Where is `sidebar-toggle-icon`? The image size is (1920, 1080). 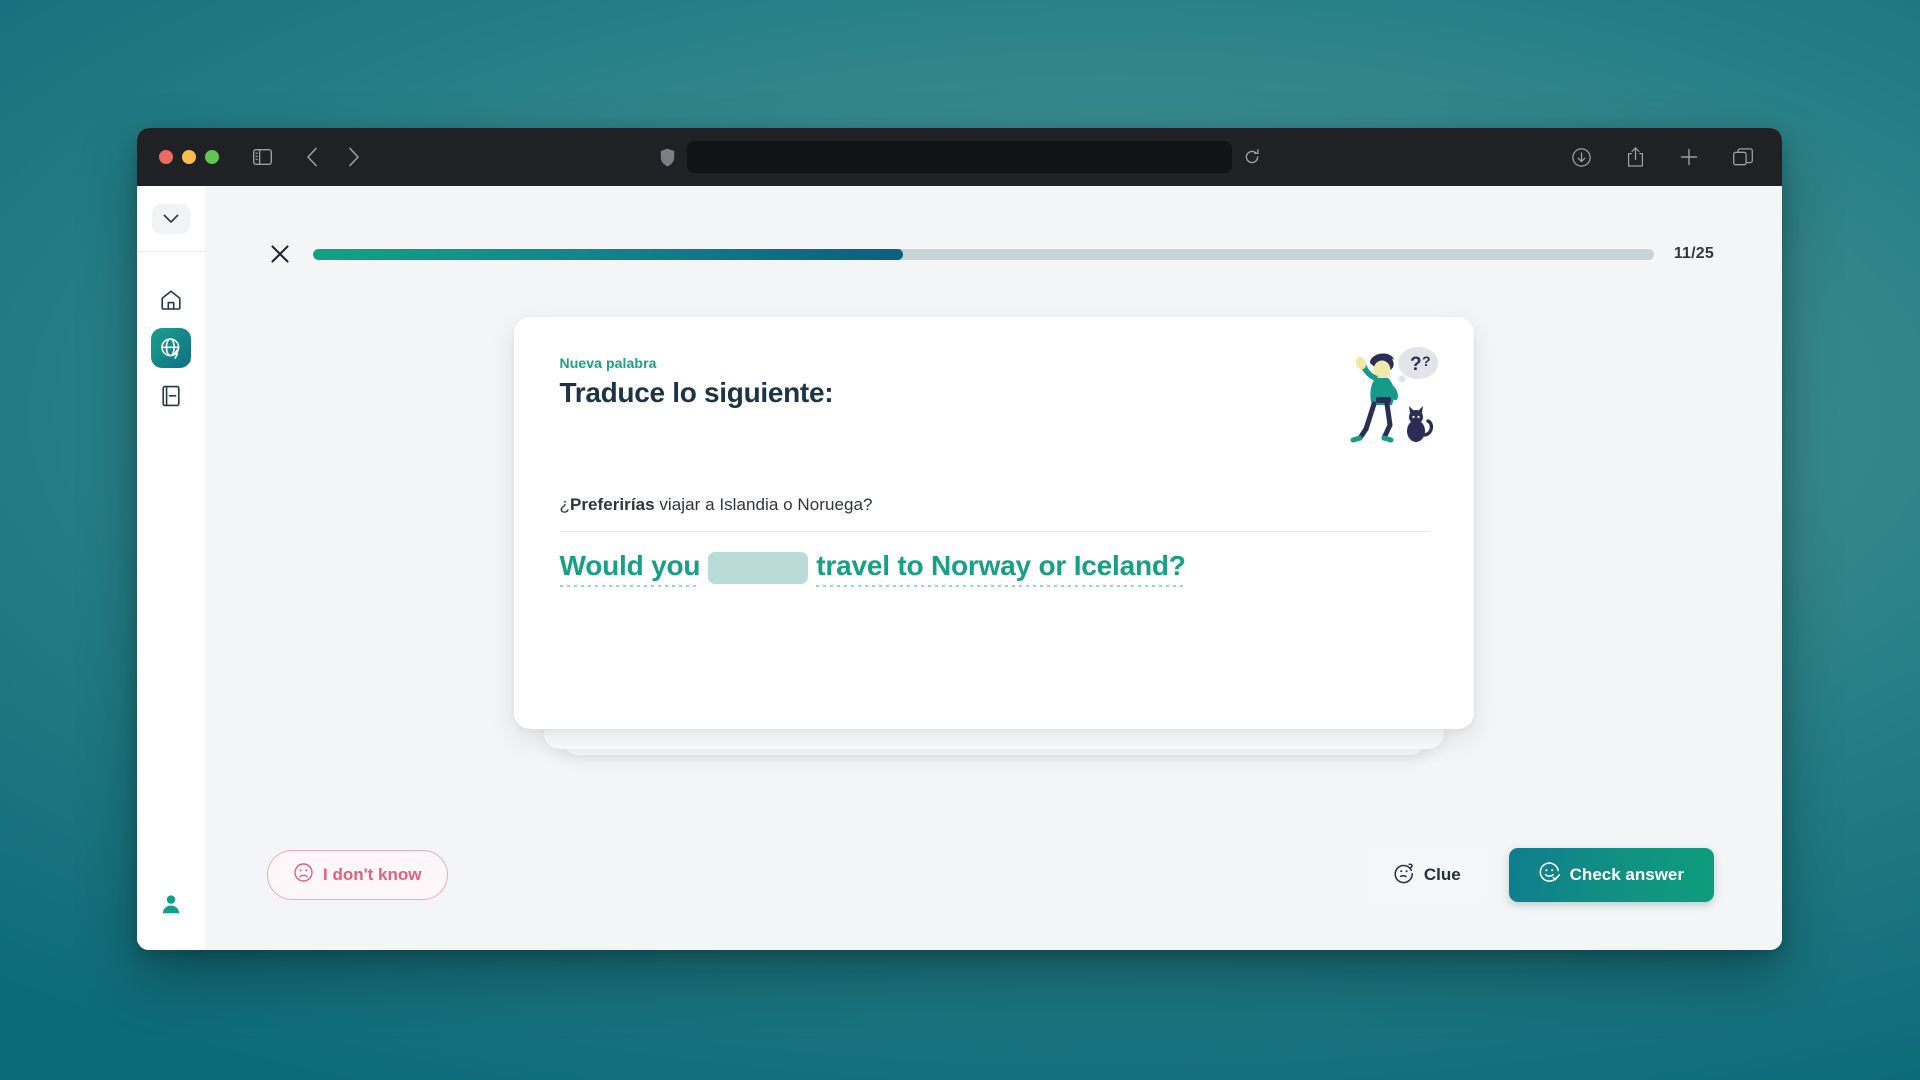 sidebar-toggle-icon is located at coordinates (262, 157).